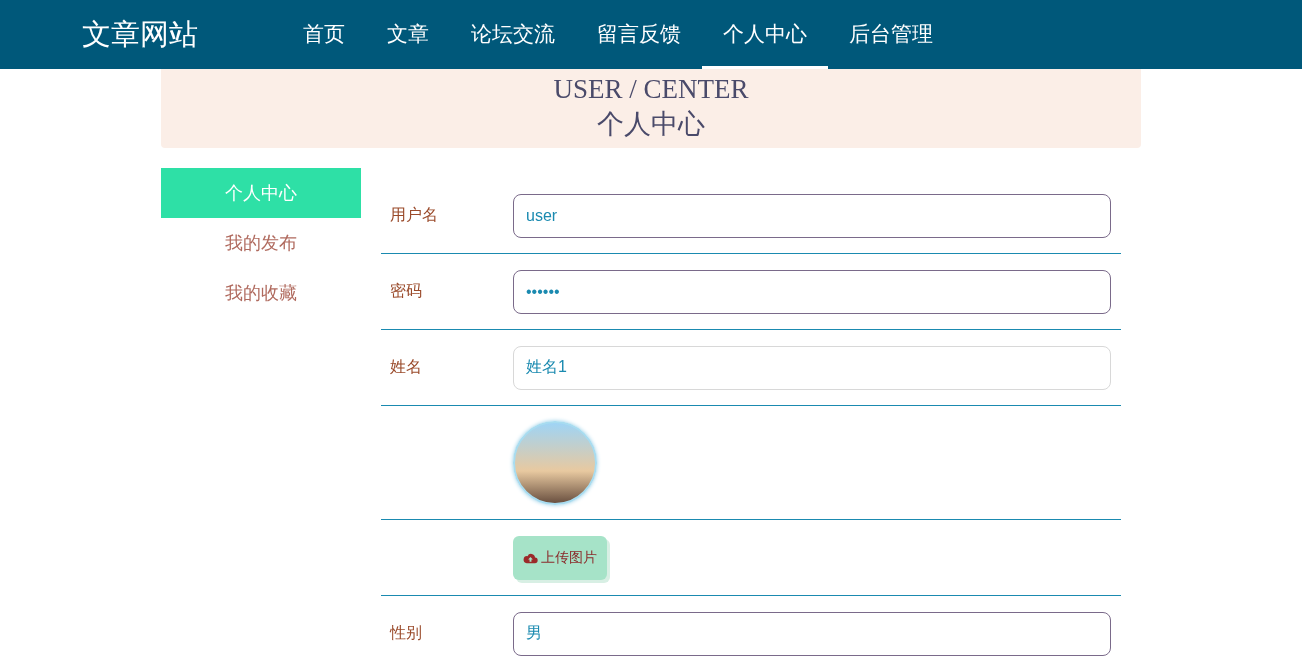 The height and width of the screenshot is (656, 1302). I want to click on sidebar-item: 我的收藏, so click(261, 293).